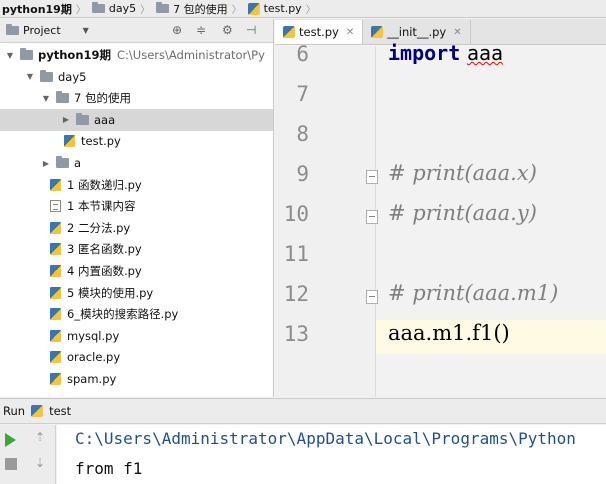 The image size is (606, 484). Describe the element at coordinates (136, 98) in the screenshot. I see `tree-item: ▼ 7 包的使用` at that location.